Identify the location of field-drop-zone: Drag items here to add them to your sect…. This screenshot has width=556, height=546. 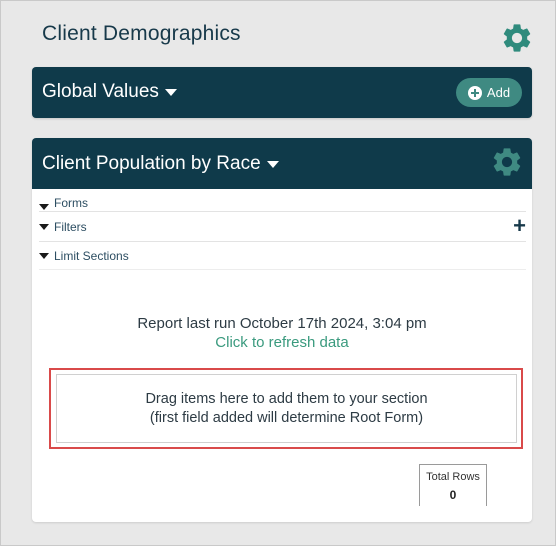
(286, 408).